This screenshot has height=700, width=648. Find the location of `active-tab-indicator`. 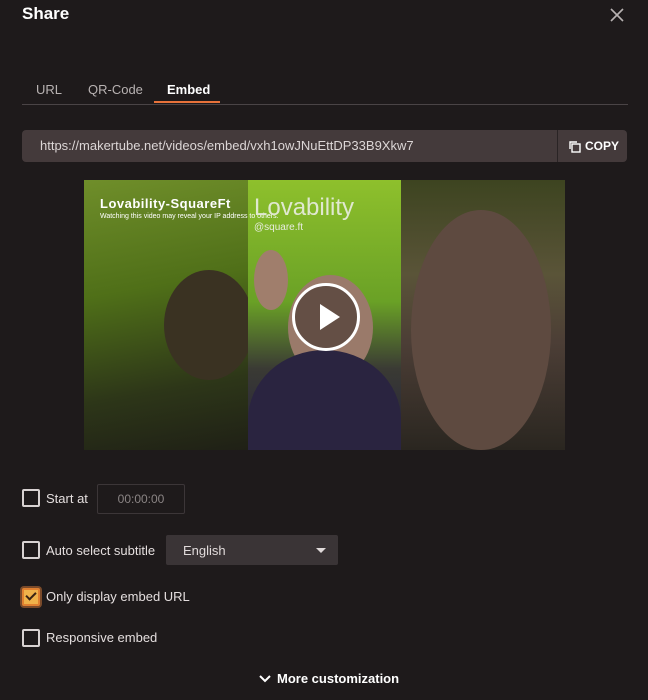

active-tab-indicator is located at coordinates (187, 102).